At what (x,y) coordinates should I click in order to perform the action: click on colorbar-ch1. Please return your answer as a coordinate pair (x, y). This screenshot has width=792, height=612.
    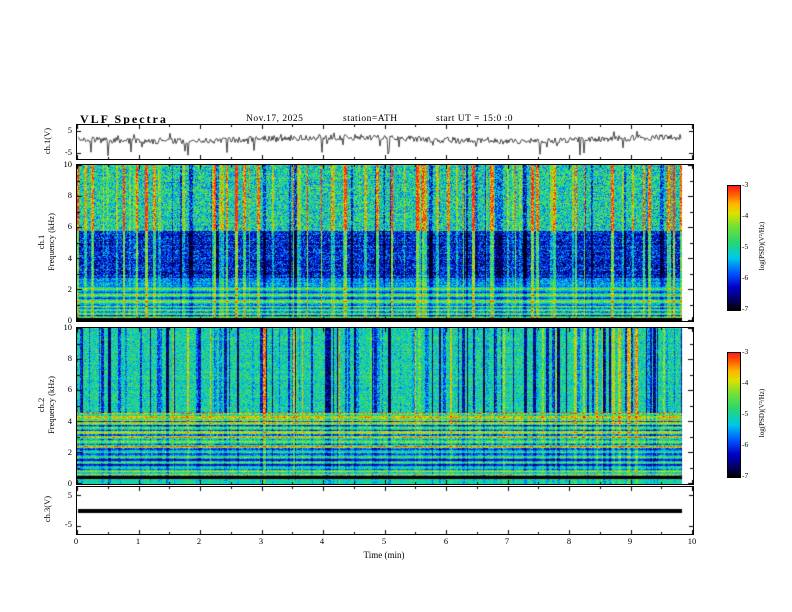
    Looking at the image, I should click on (734, 248).